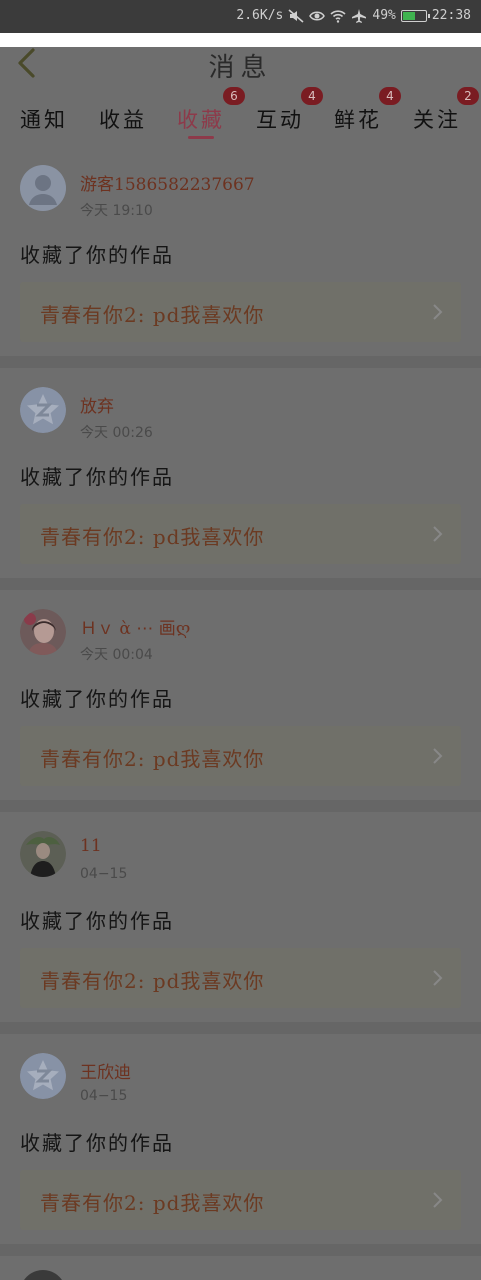 The image size is (481, 1280). What do you see at coordinates (358, 119) in the screenshot?
I see `tab-flowers: 鲜花` at bounding box center [358, 119].